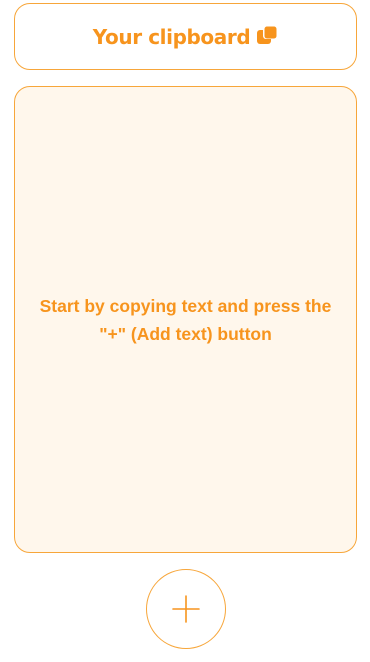 The image size is (370, 662). I want to click on plus-icon, so click(186, 609).